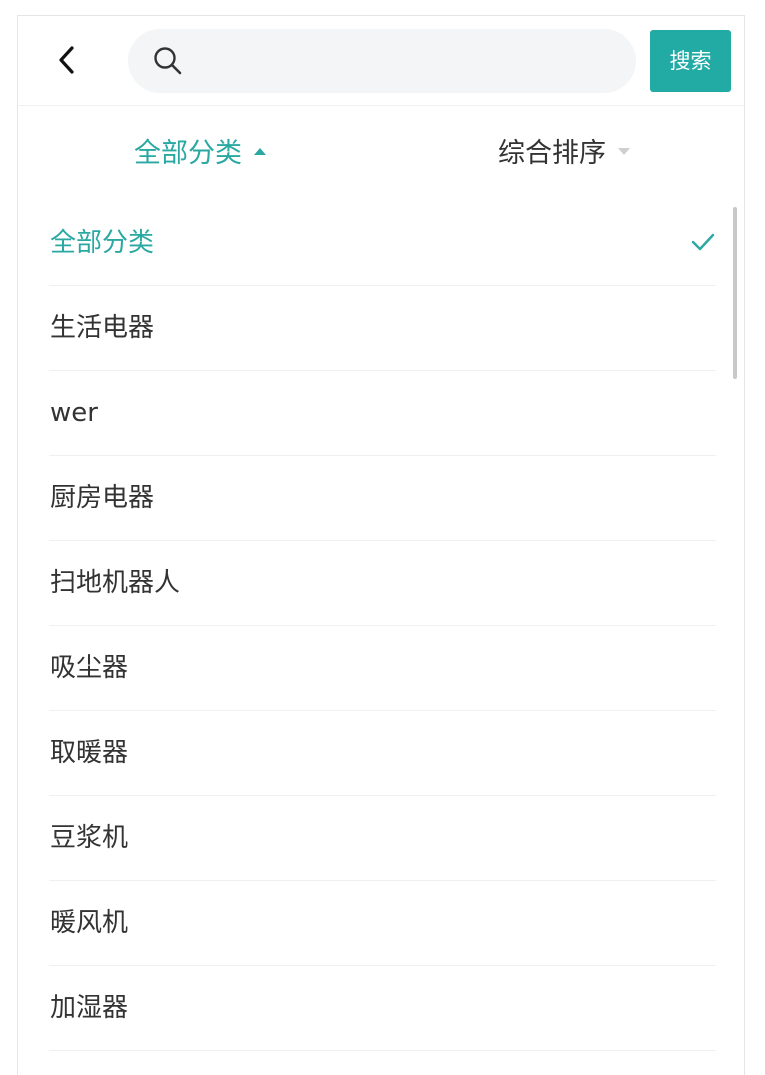  I want to click on search-icon, so click(168, 61).